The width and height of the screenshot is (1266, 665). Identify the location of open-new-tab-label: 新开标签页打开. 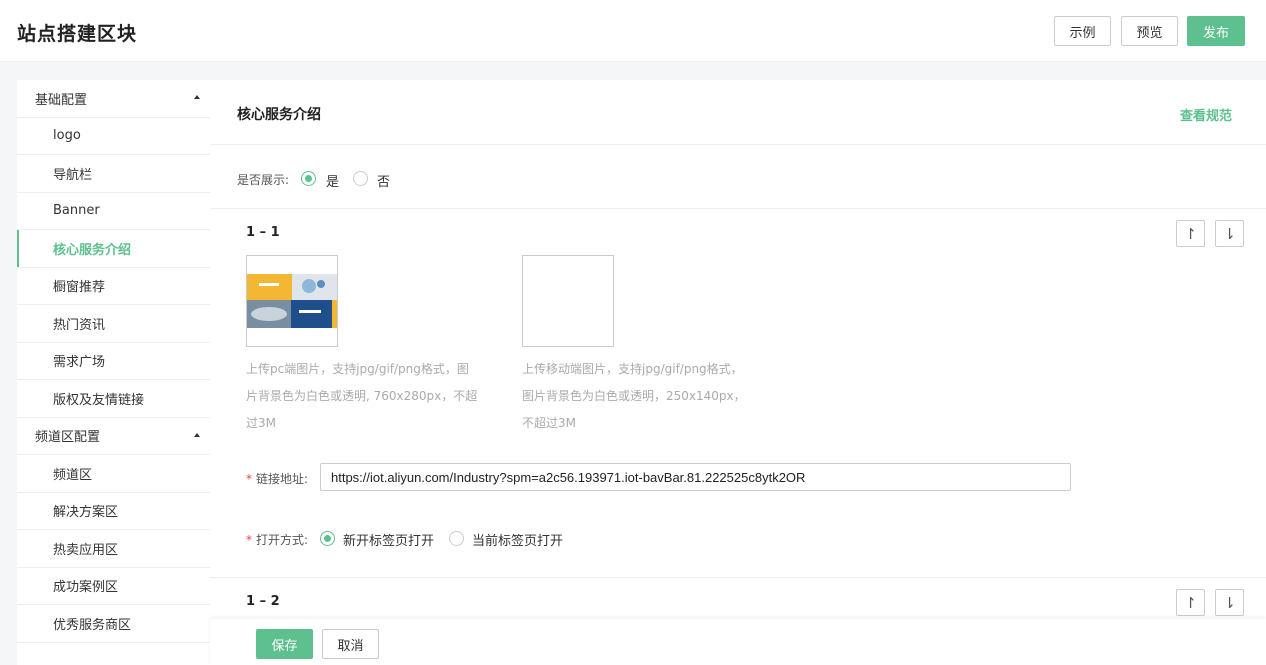
(388, 539).